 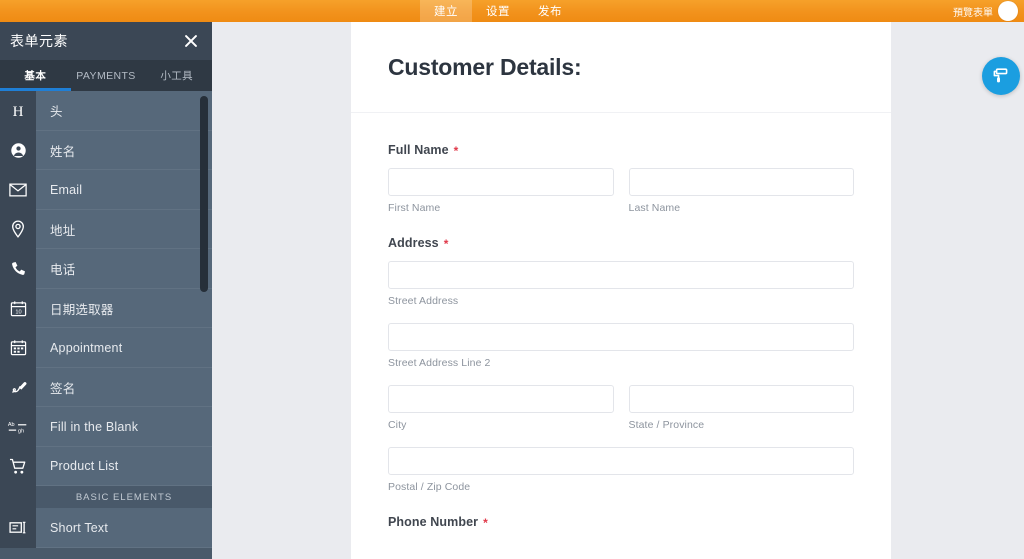 I want to click on paint-roller-icon, so click(x=1000, y=75).